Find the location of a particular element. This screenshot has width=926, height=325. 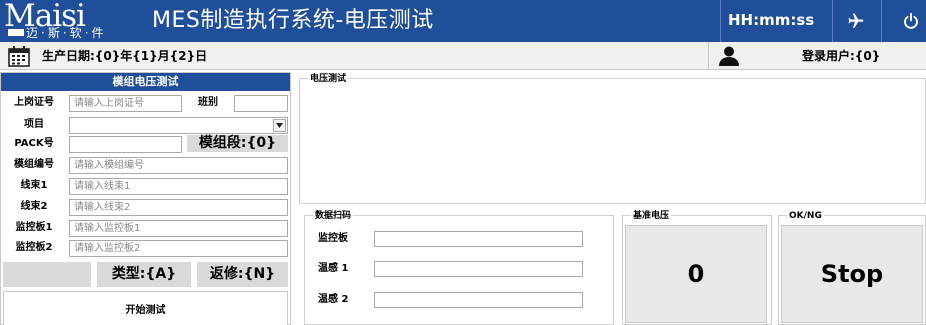

airplane-icon is located at coordinates (856, 21).